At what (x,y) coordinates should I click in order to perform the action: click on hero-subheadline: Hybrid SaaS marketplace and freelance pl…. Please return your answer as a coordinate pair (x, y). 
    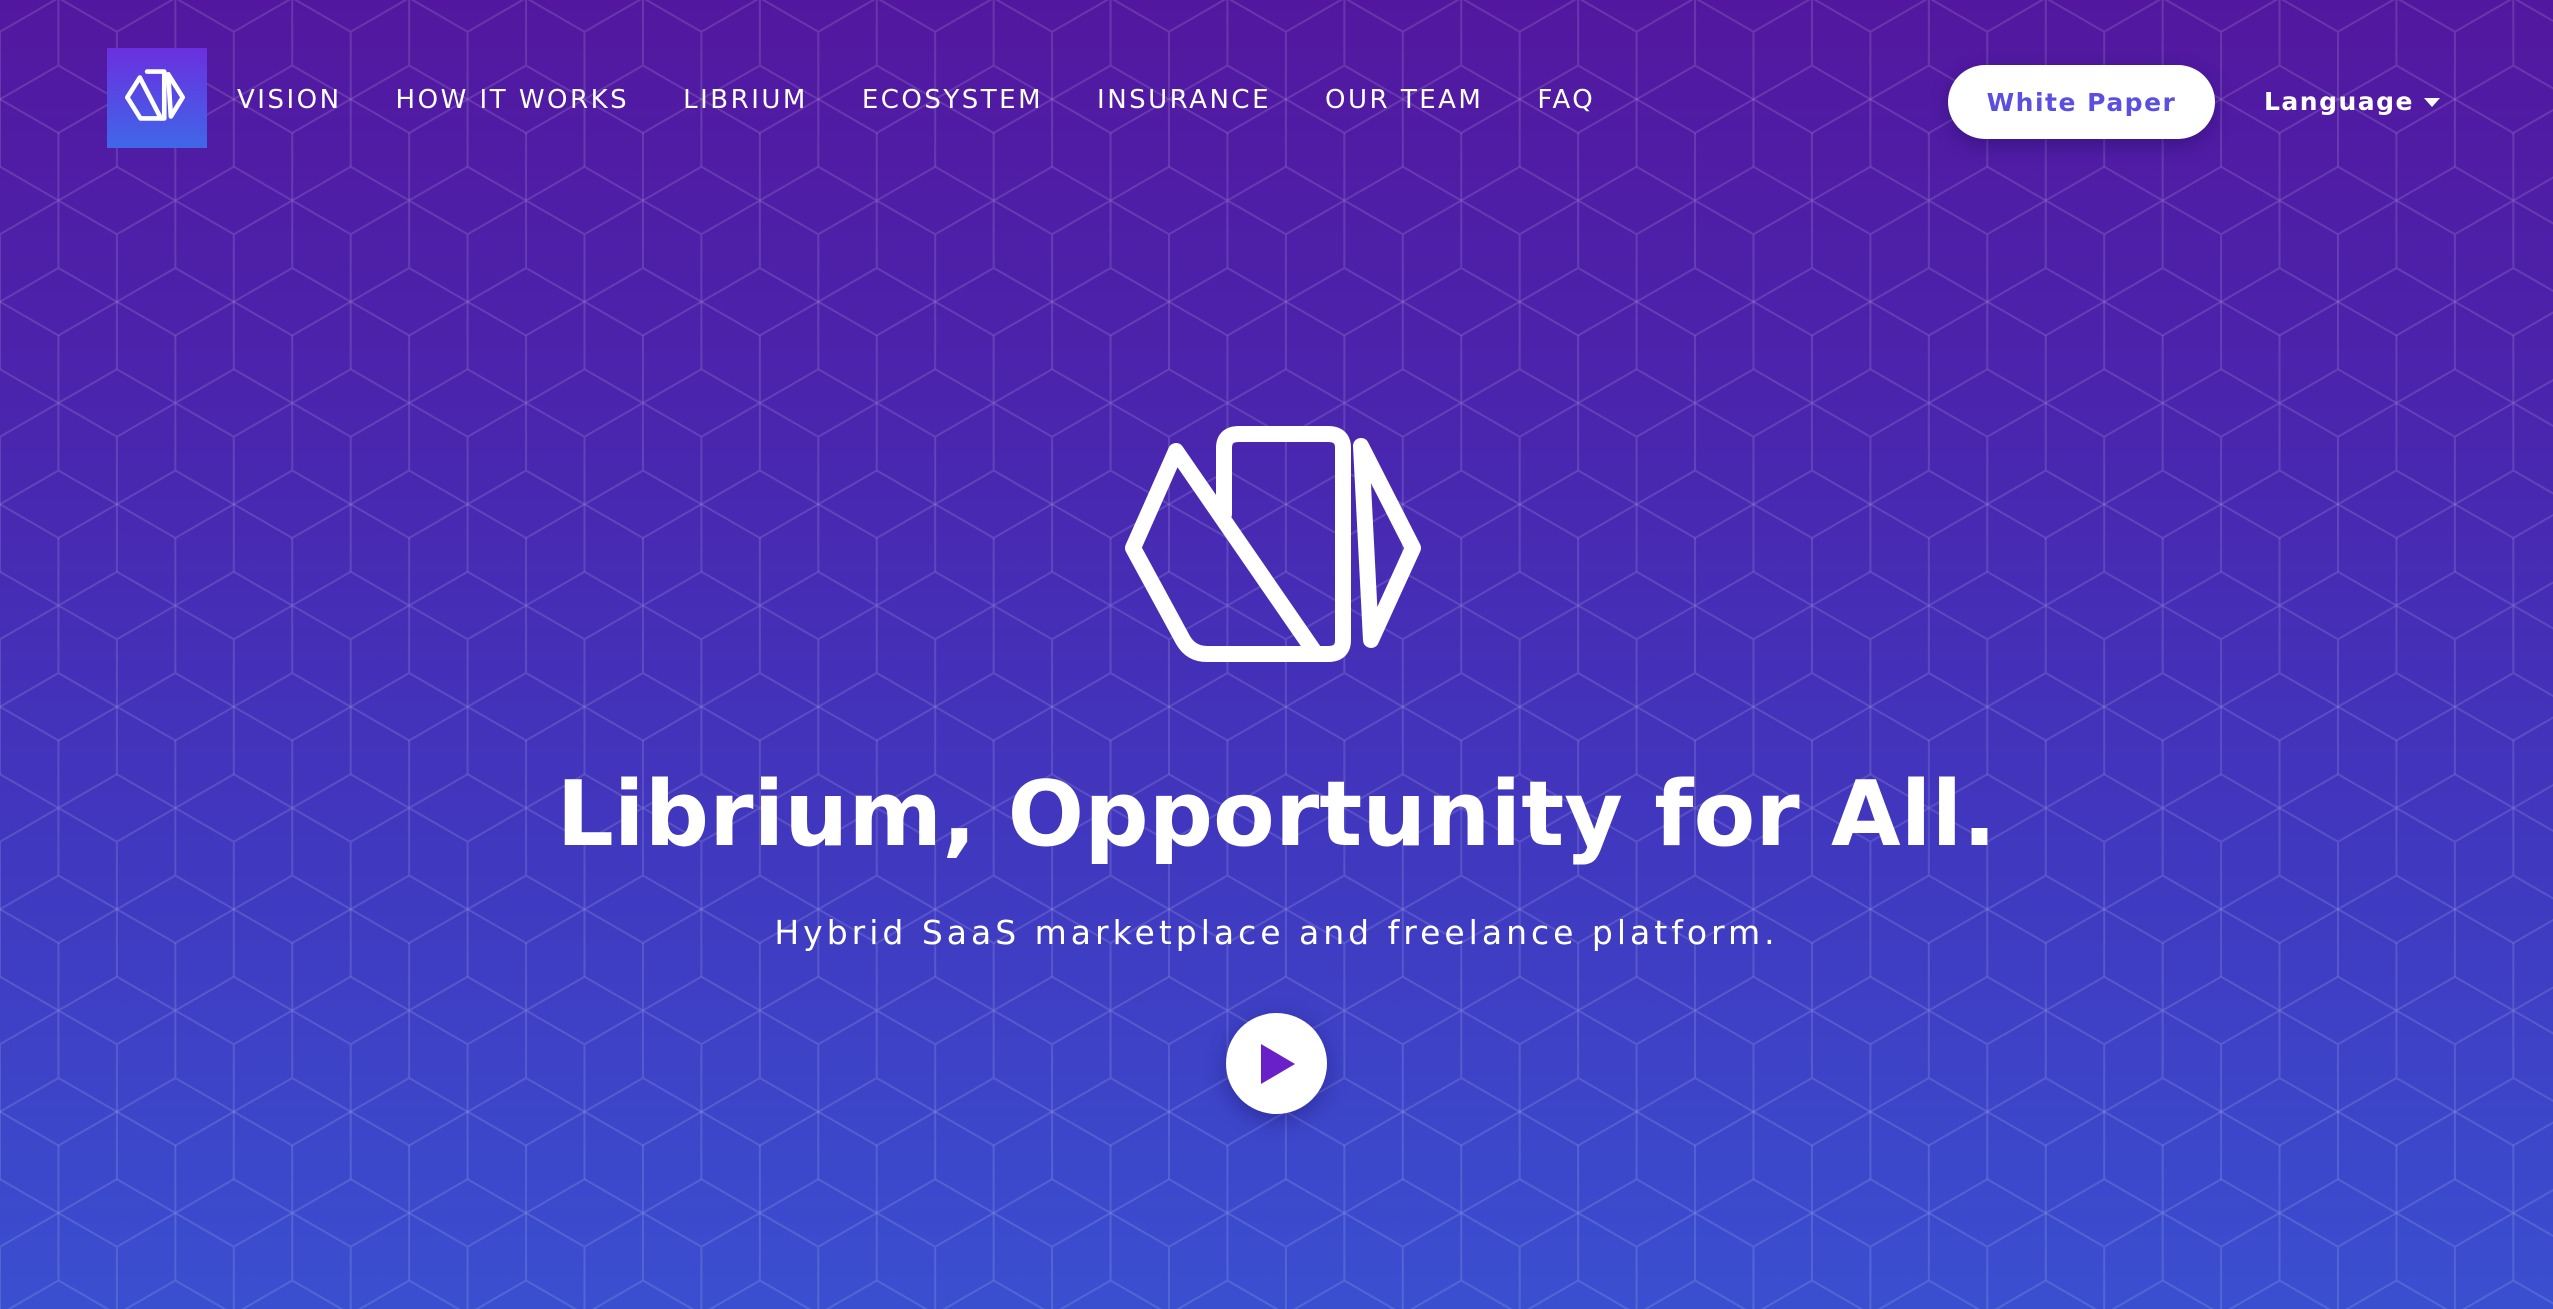
    Looking at the image, I should click on (1276, 932).